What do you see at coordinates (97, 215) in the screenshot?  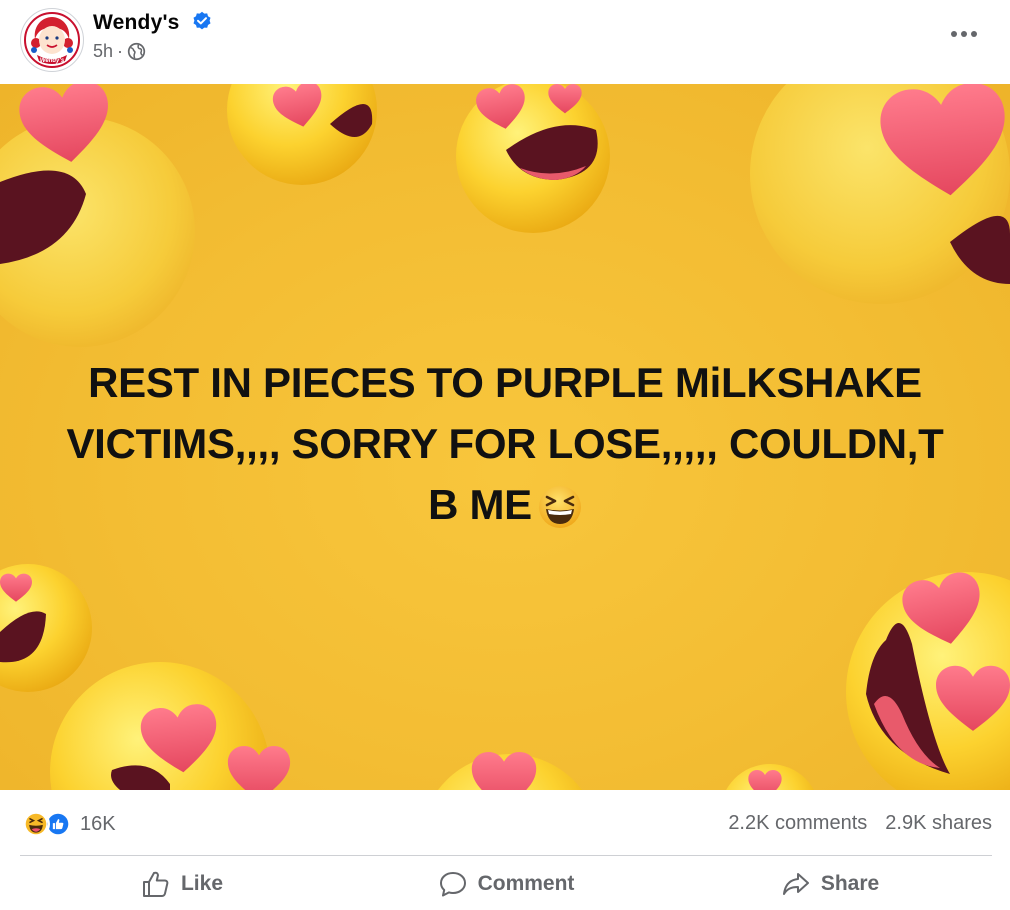 I see `emoji-top-left` at bounding box center [97, 215].